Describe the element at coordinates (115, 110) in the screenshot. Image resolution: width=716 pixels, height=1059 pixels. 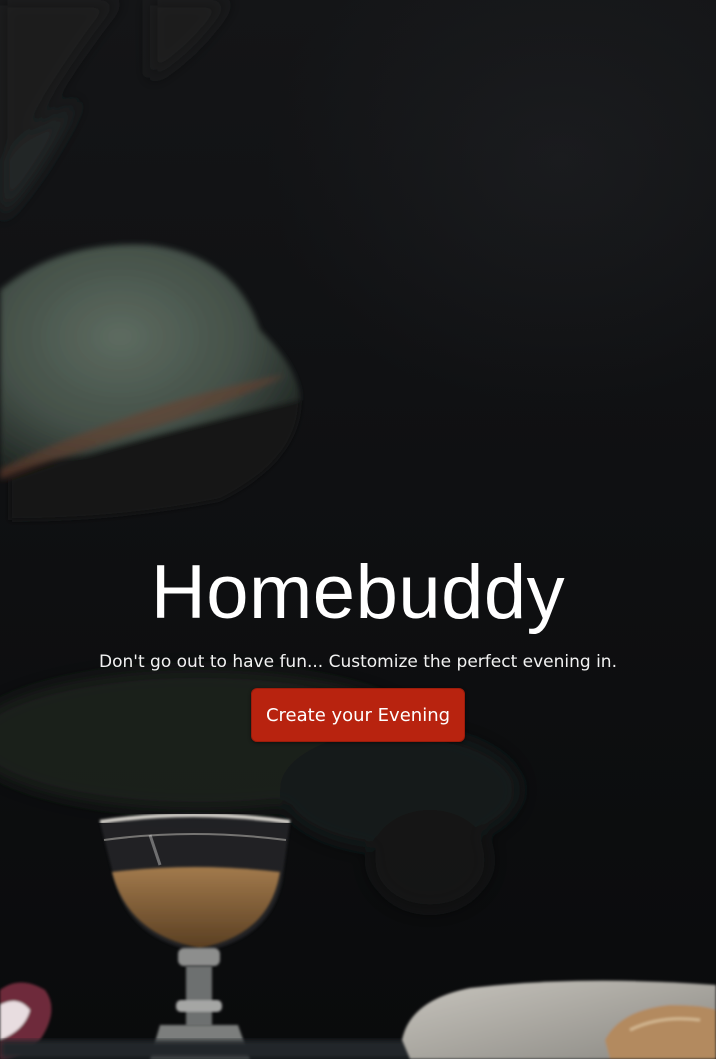
I see `plant-leaves` at that location.